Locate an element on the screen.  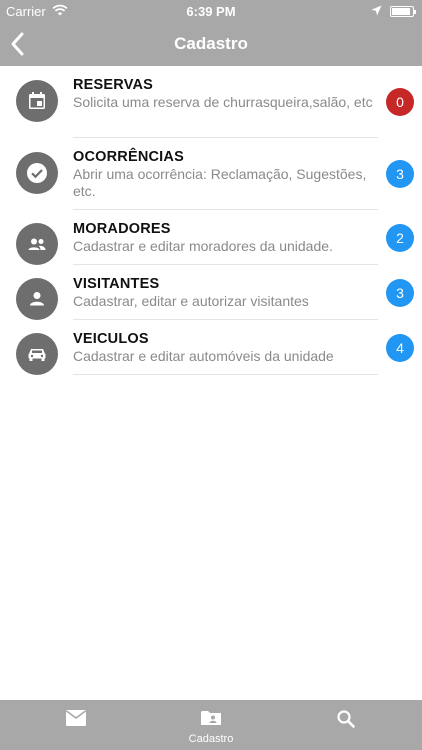
item-title: OCORRÊNCIAS is located at coordinates (128, 157).